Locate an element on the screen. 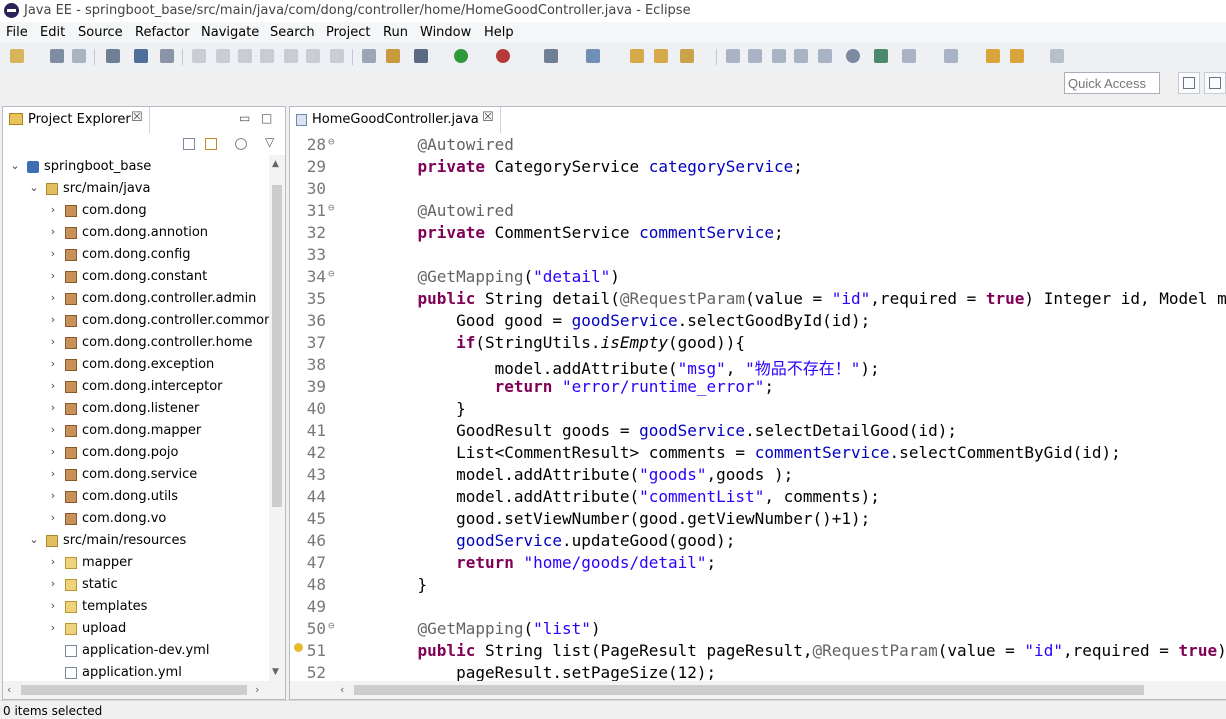 Image resolution: width=1226 pixels, height=719 pixels. save-icon is located at coordinates (57, 56).